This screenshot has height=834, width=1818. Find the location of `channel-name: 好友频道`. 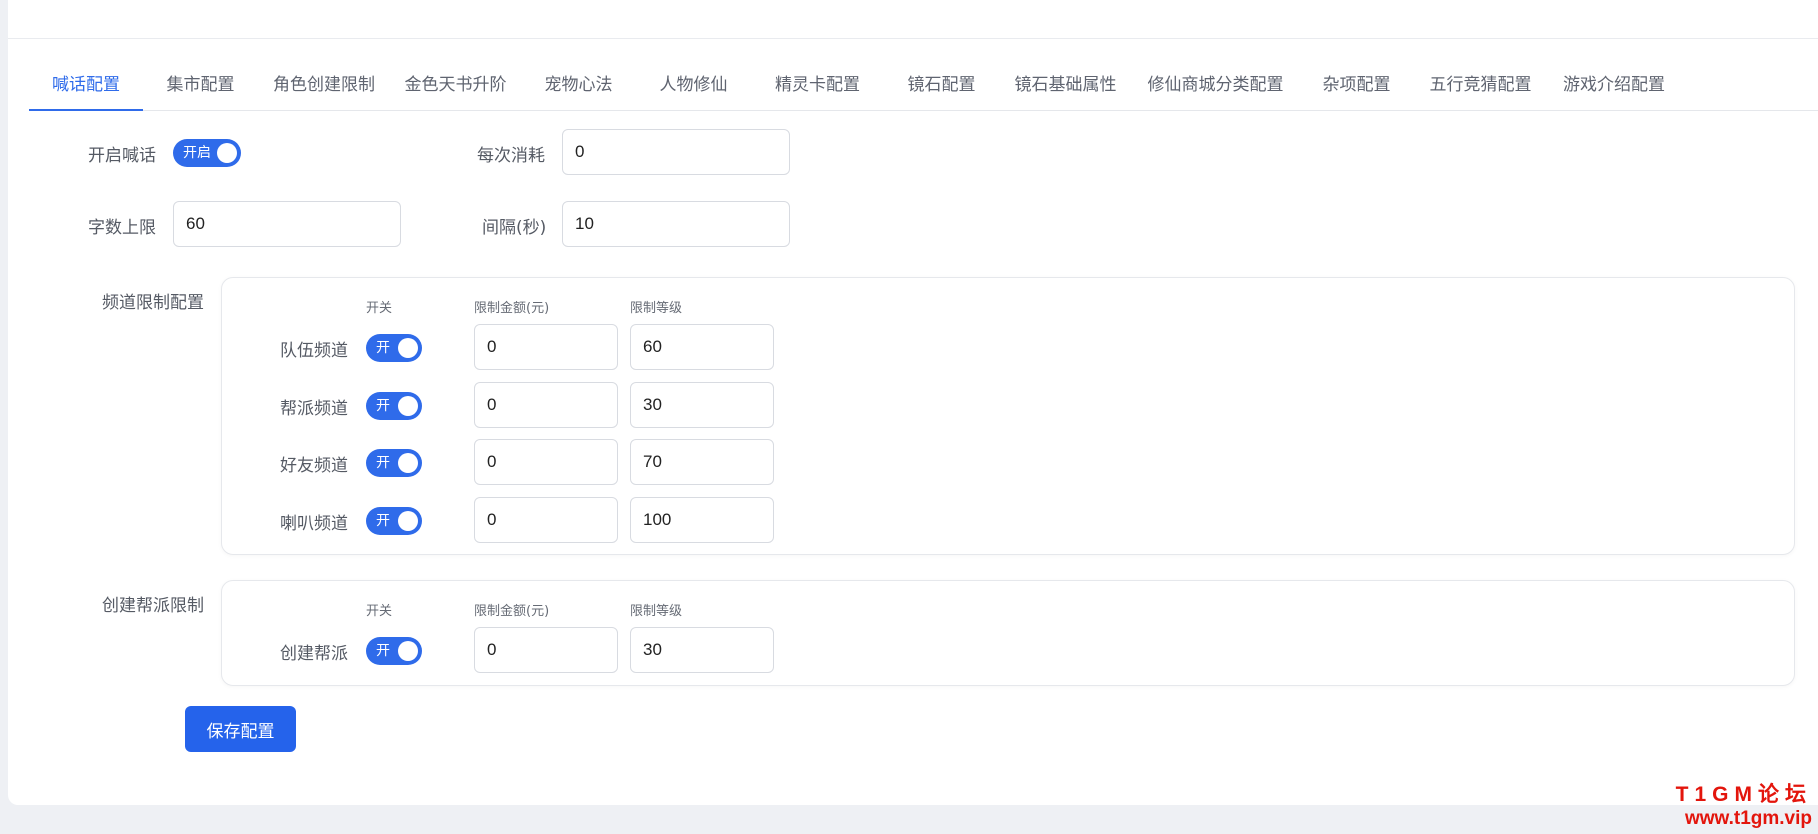

channel-name: 好友频道 is located at coordinates (314, 466).